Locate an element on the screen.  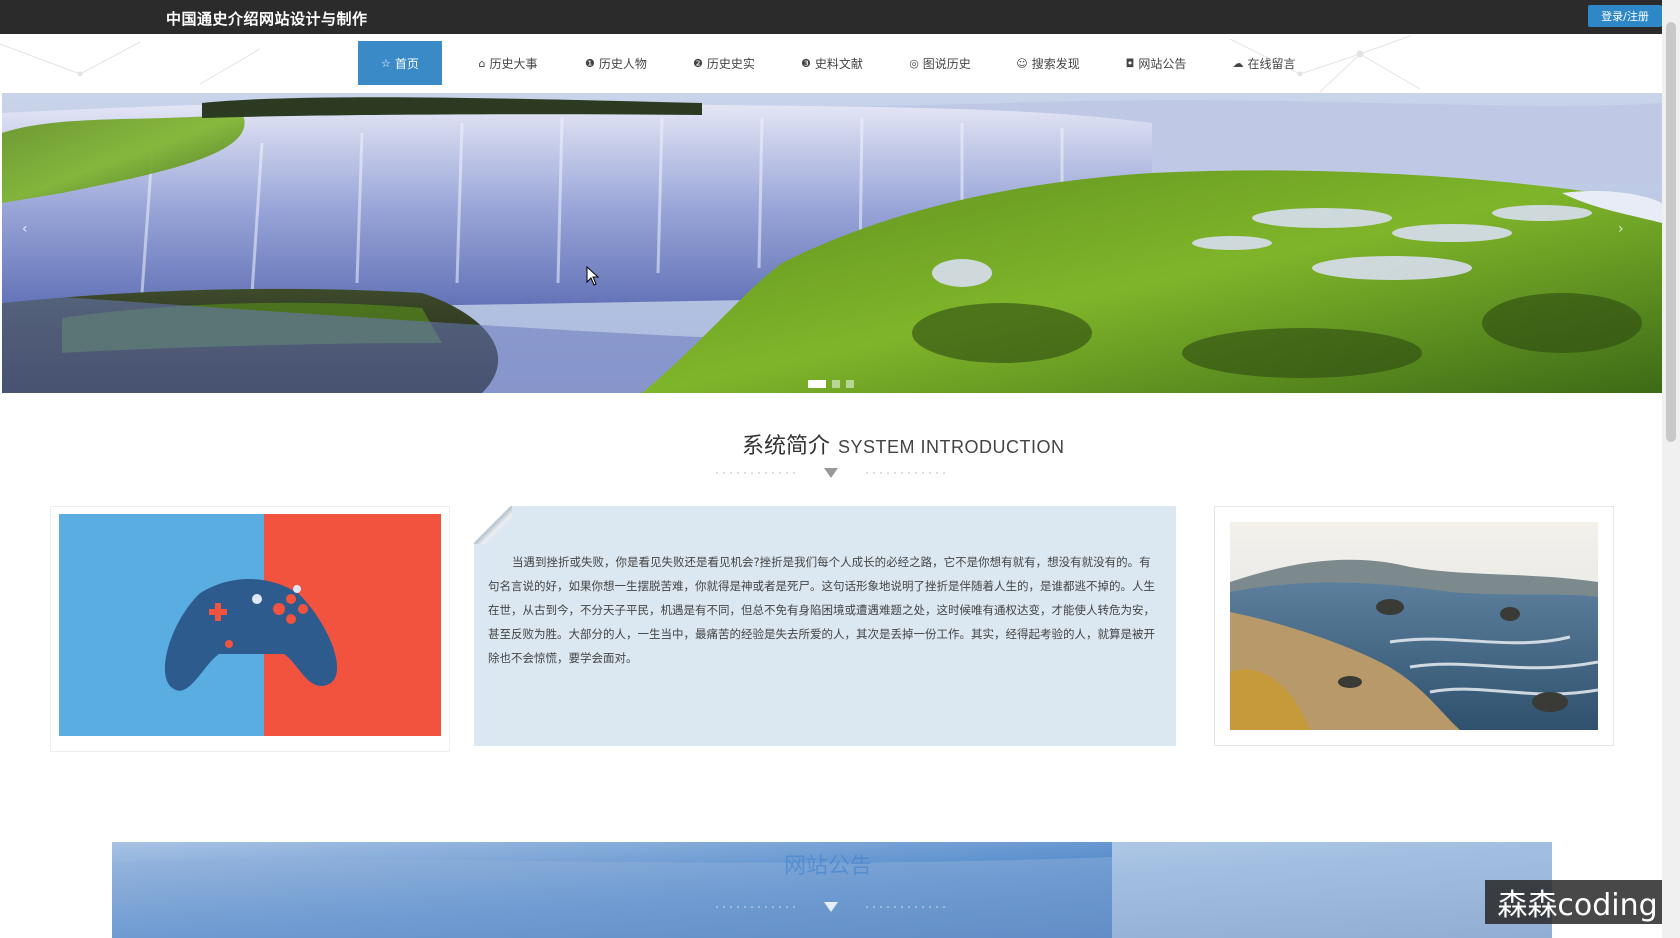
nav-item-historical-figures: ❶ 历史人物 is located at coordinates (616, 63).